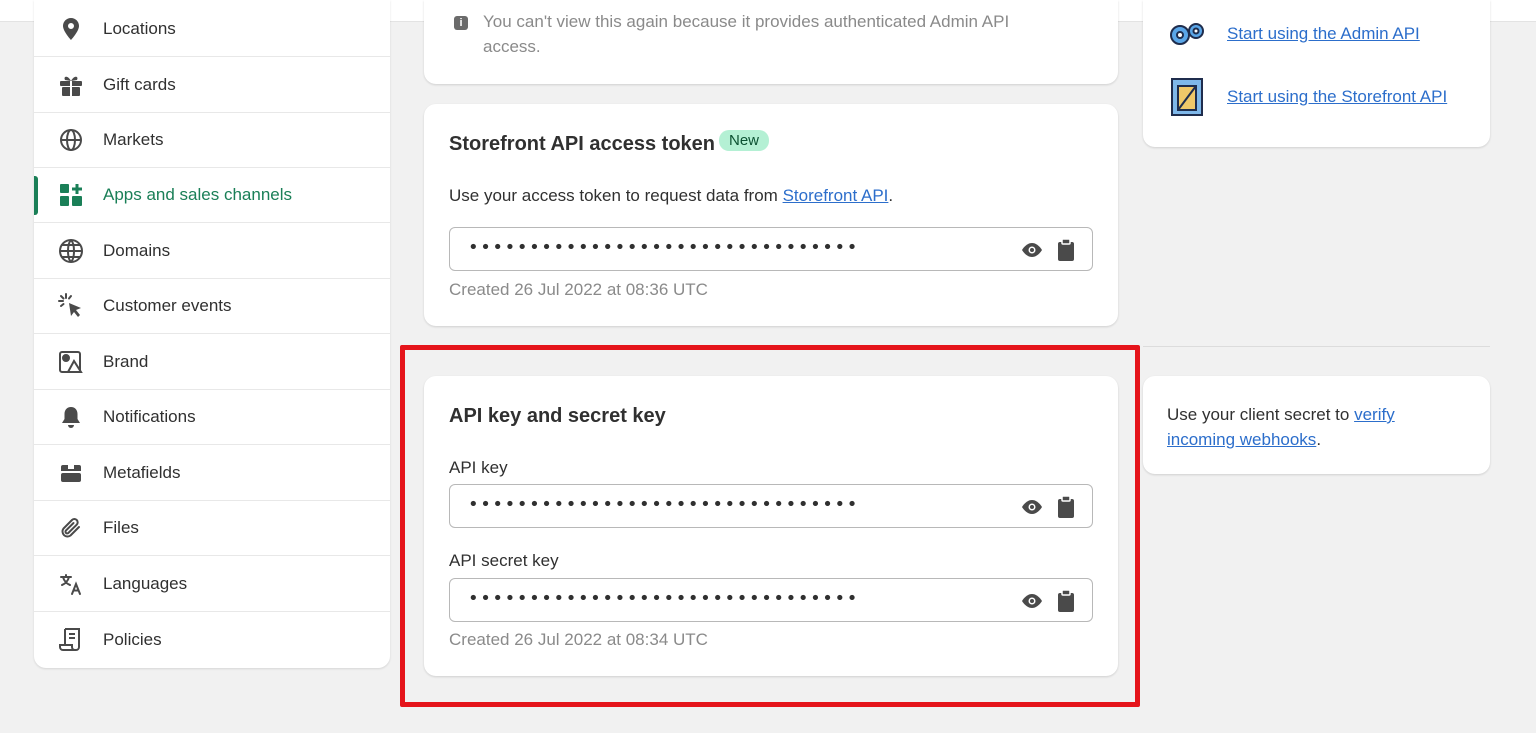 The height and width of the screenshot is (733, 1536). I want to click on sidebar-item-label: Notifications, so click(149, 416).